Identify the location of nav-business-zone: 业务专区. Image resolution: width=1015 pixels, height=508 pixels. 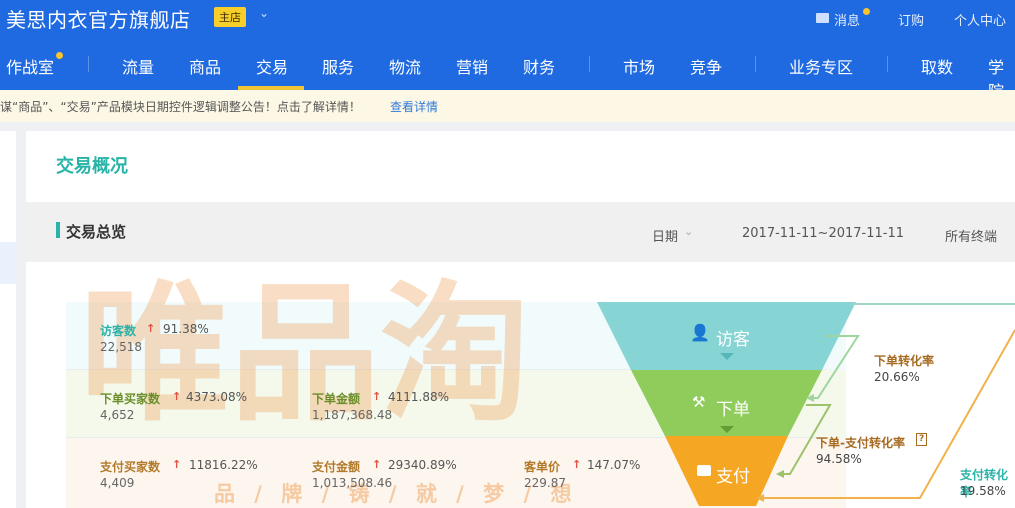
(821, 66).